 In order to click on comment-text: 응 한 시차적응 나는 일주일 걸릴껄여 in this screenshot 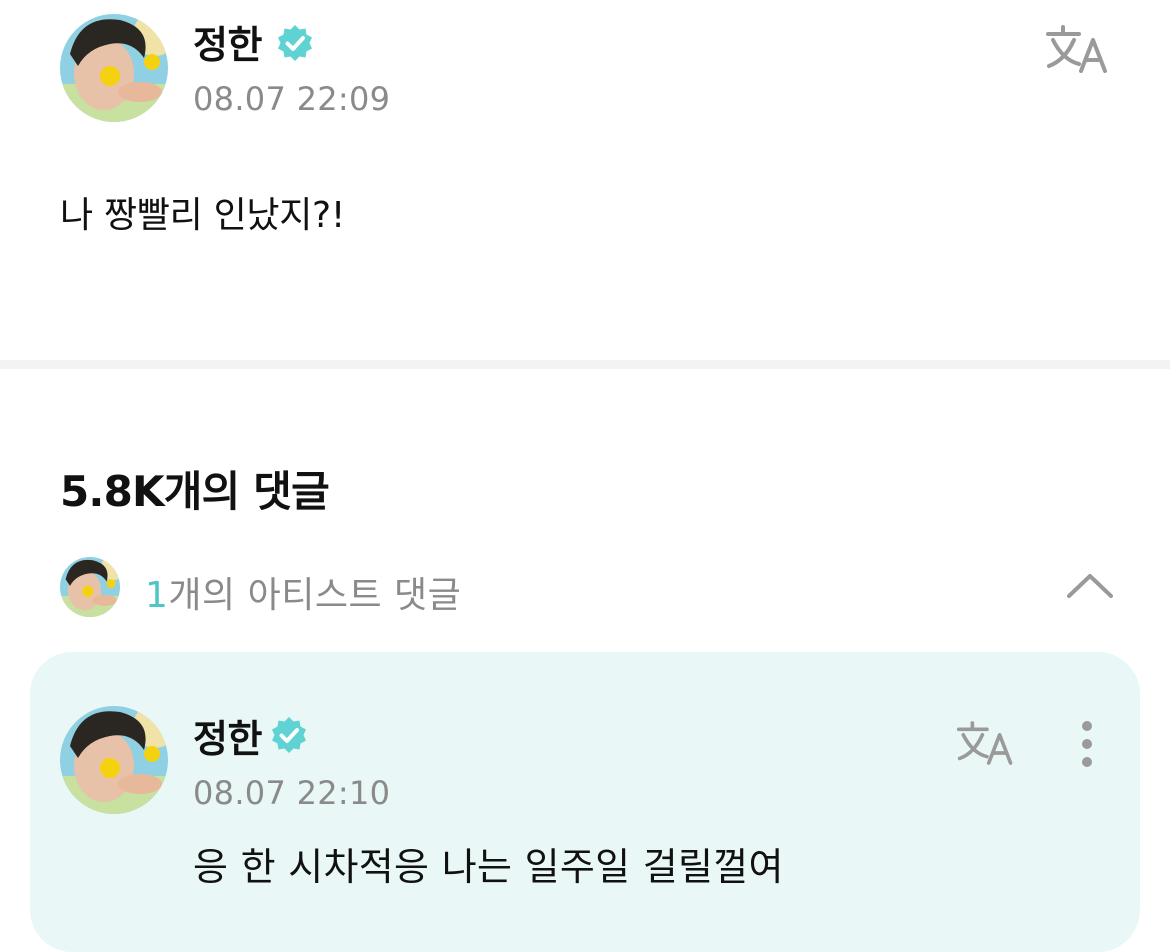, I will do `click(488, 867)`.